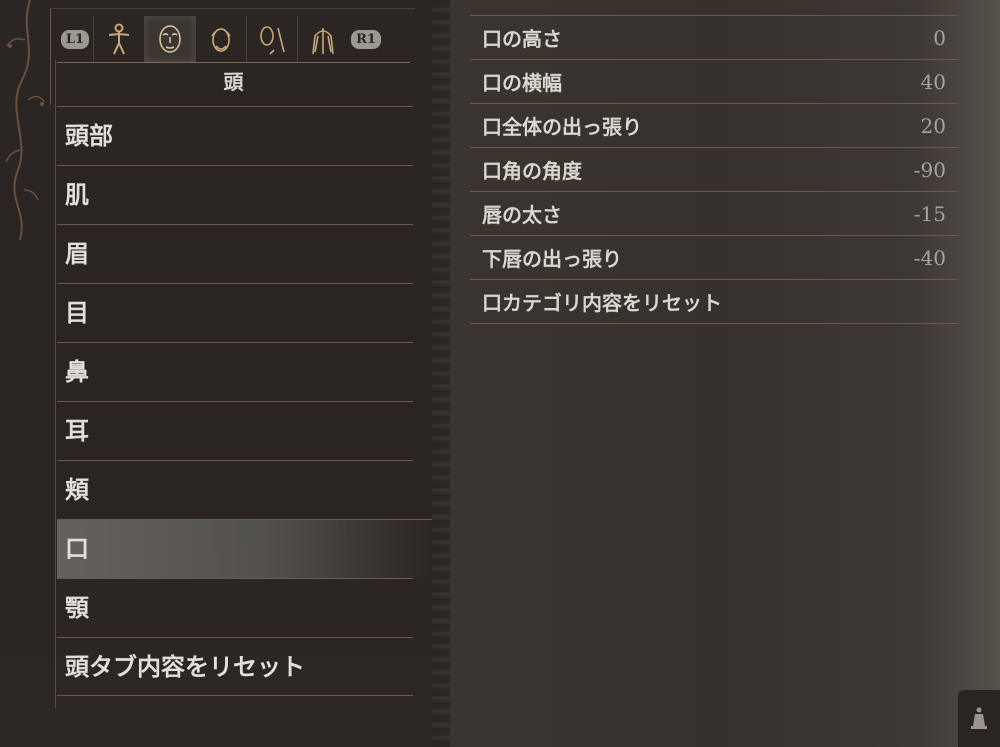 This screenshot has width=1000, height=747. I want to click on setting-mouth-width: 口の横幅 40, so click(714, 82).